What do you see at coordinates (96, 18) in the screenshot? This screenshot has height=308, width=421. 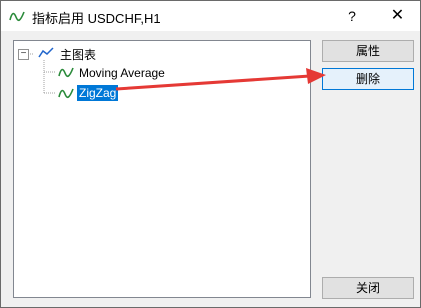 I see `window-title: 指标启用 USDCHF,H1` at bounding box center [96, 18].